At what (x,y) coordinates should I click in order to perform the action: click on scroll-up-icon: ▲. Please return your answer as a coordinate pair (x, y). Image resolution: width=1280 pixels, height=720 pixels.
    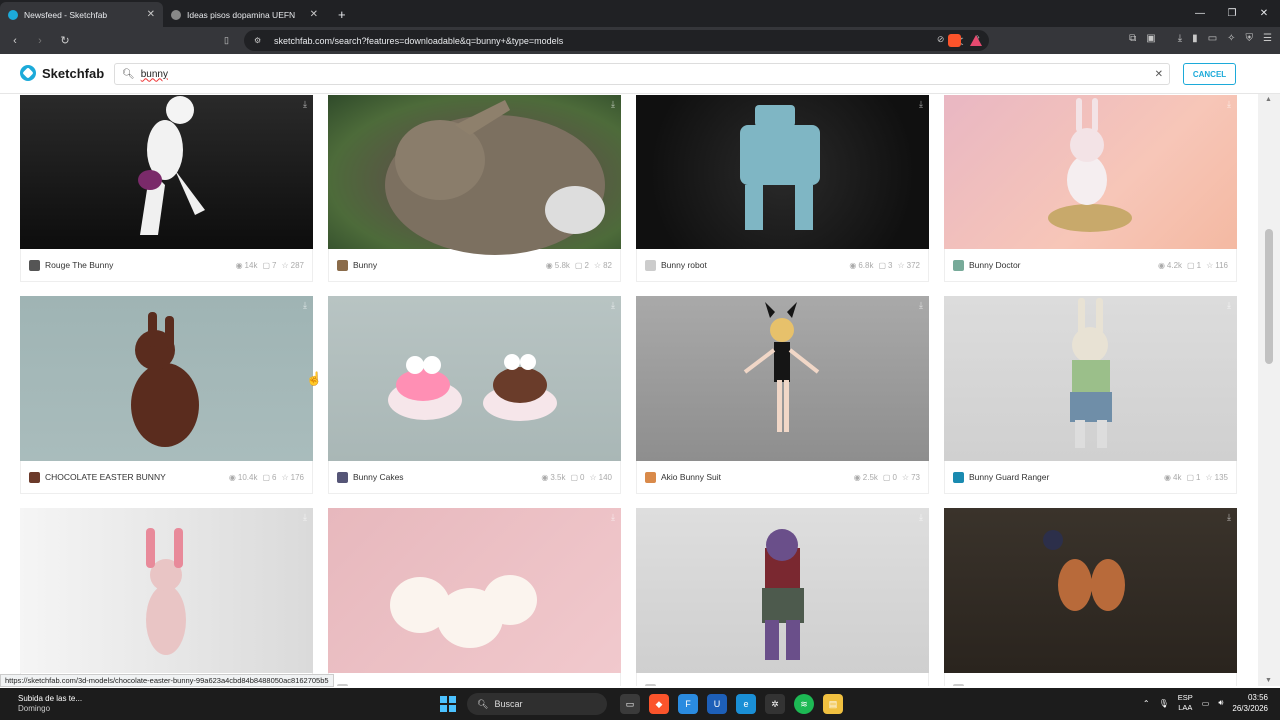
    Looking at the image, I should click on (1268, 99).